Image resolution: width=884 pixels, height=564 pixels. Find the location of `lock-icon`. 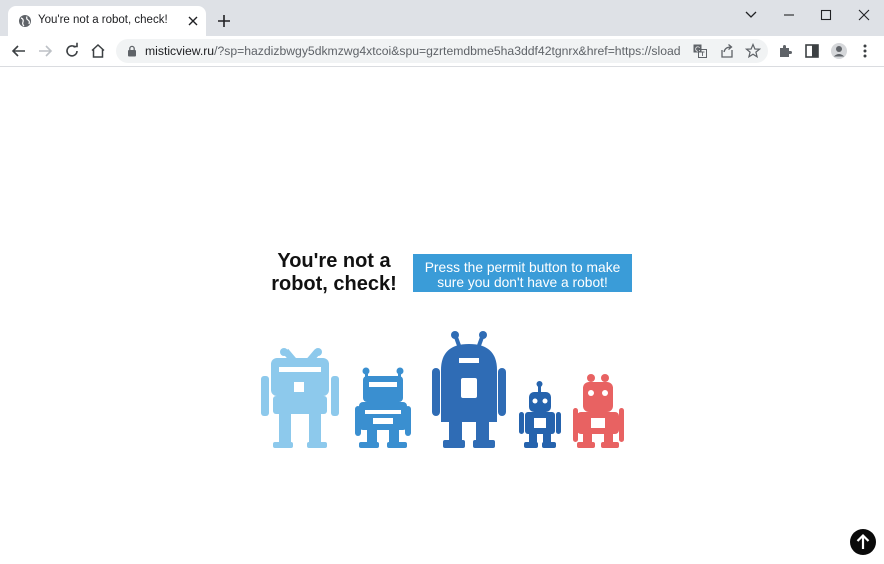

lock-icon is located at coordinates (132, 51).